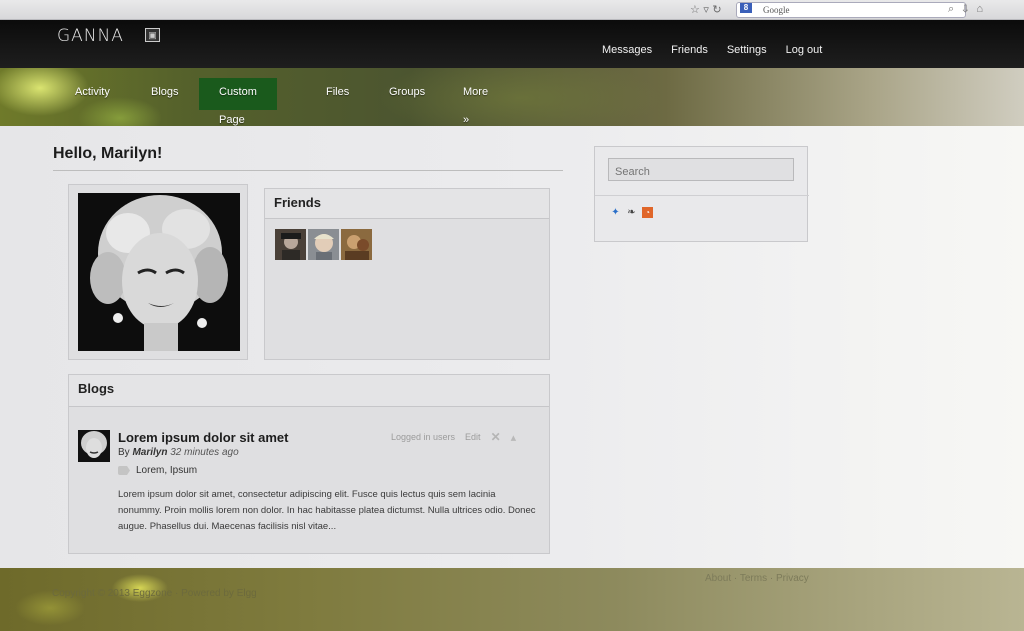  What do you see at coordinates (166, 470) in the screenshot?
I see `blog-tags-list: Lorem, Ipsum` at bounding box center [166, 470].